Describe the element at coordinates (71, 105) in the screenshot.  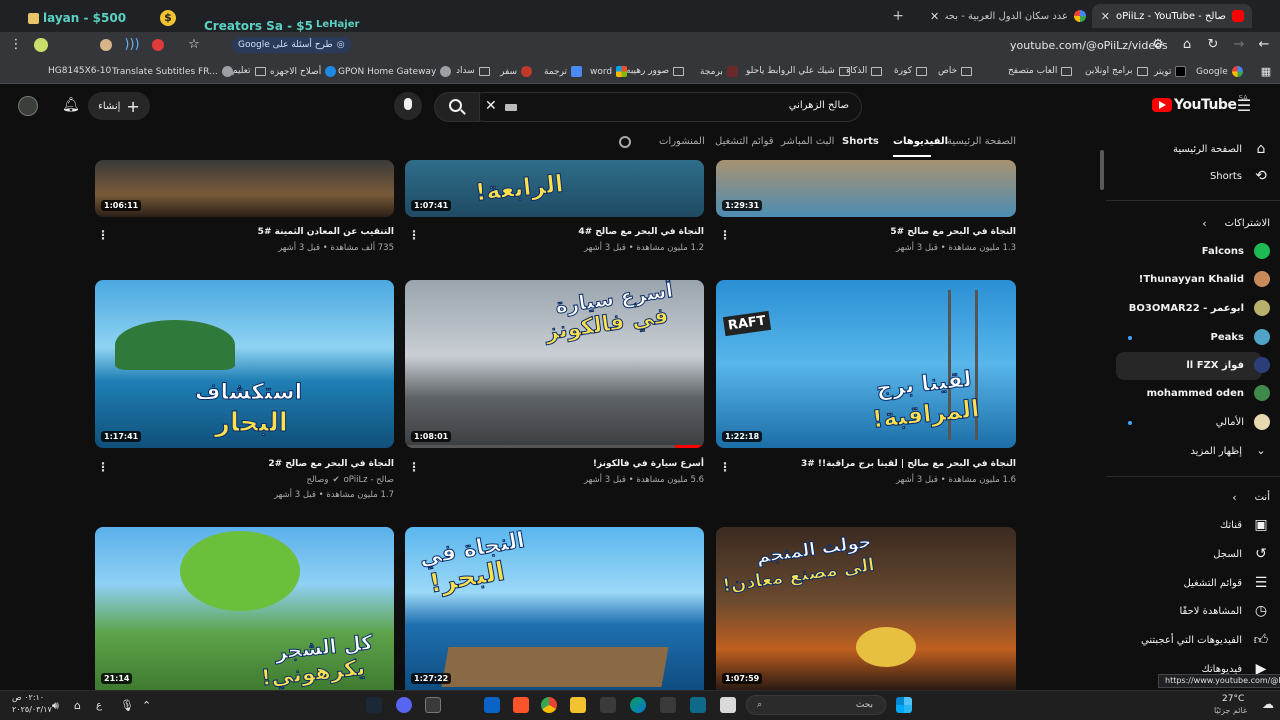
I see `notifications-bell-icon: 🔔︎` at that location.